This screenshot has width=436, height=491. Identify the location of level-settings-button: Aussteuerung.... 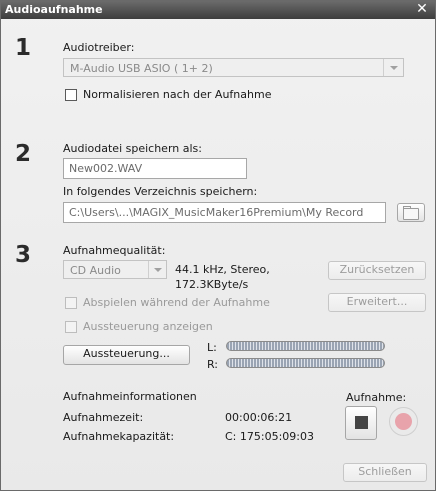
(126, 355).